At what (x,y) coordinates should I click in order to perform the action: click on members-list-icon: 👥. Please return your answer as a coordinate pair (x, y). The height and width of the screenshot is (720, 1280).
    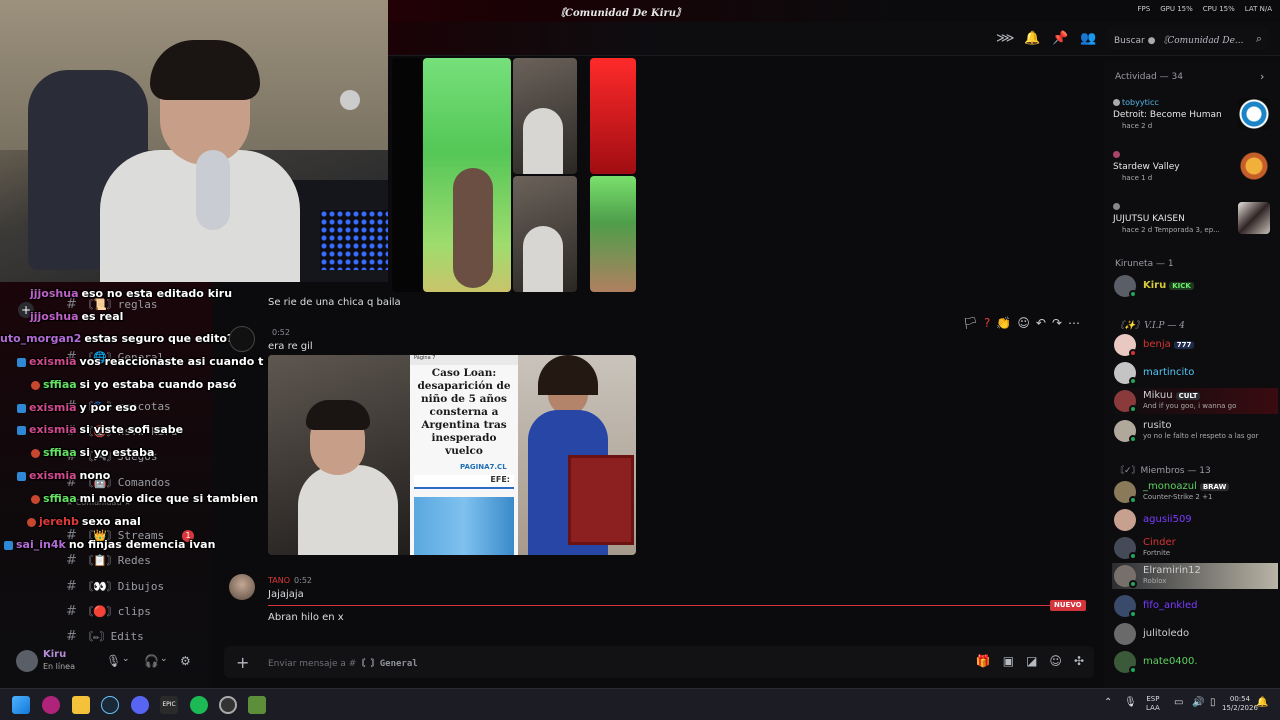
    Looking at the image, I should click on (1088, 39).